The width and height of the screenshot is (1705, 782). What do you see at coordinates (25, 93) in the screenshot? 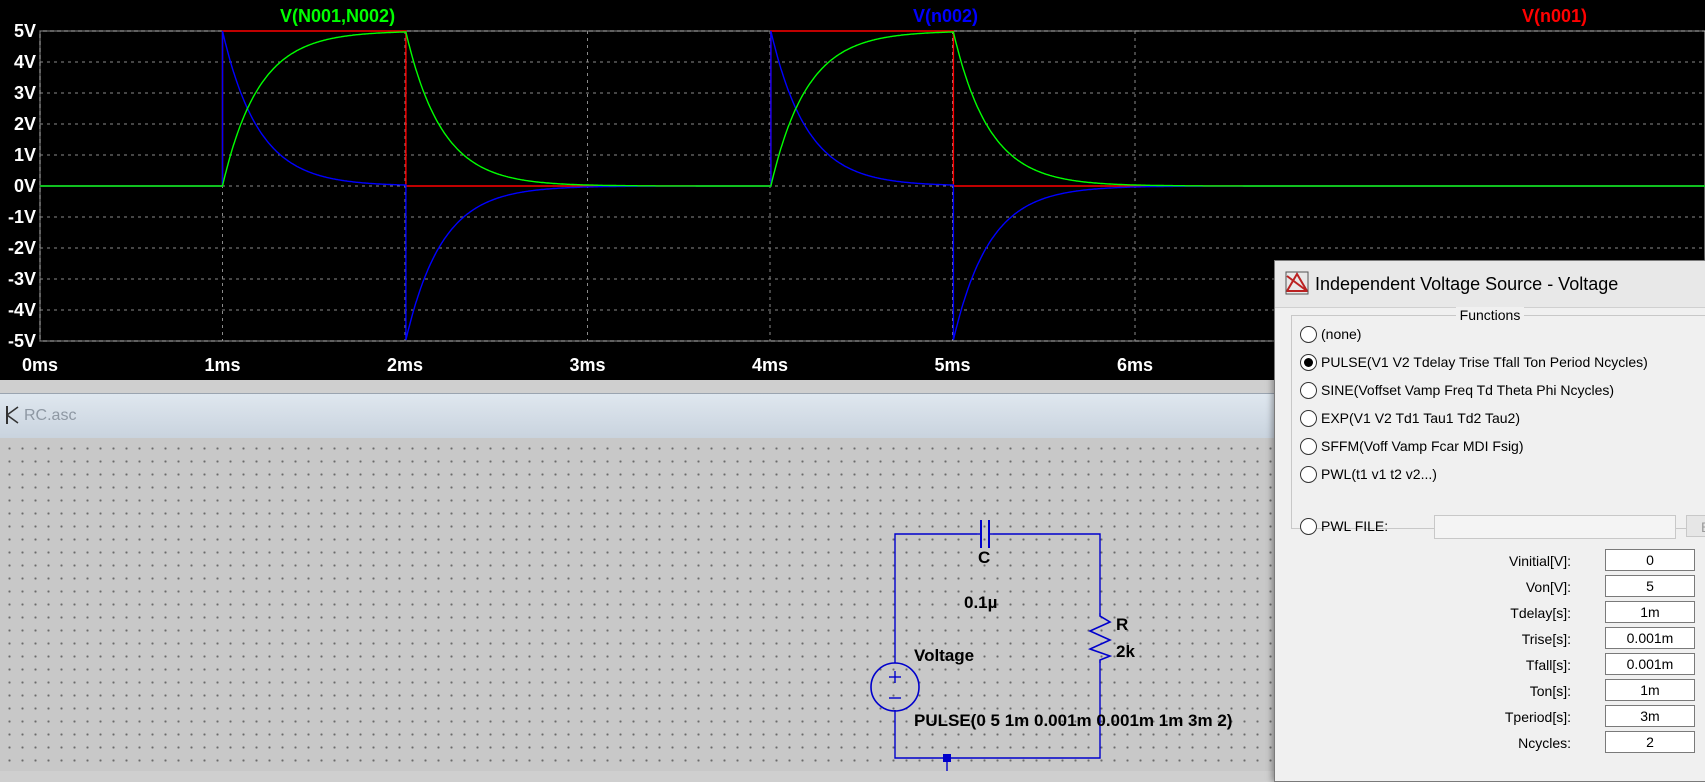
I see `y-tick-label: 3V` at bounding box center [25, 93].